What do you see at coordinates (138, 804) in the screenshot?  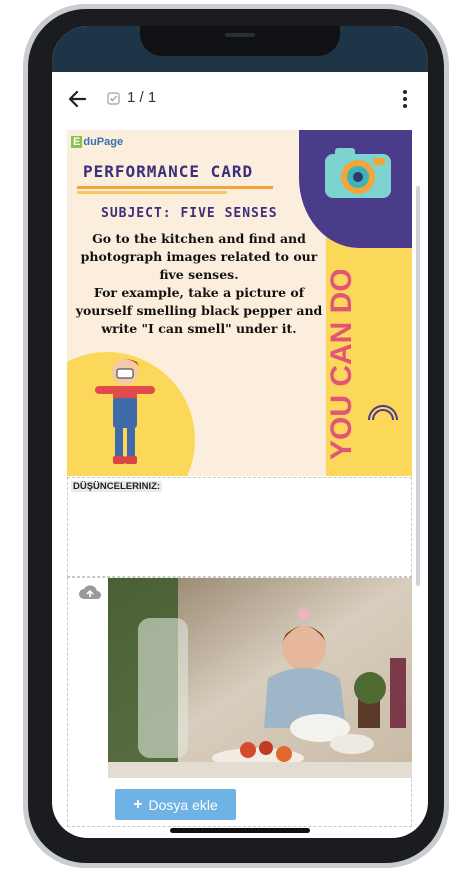 I see `plus-icon: +` at bounding box center [138, 804].